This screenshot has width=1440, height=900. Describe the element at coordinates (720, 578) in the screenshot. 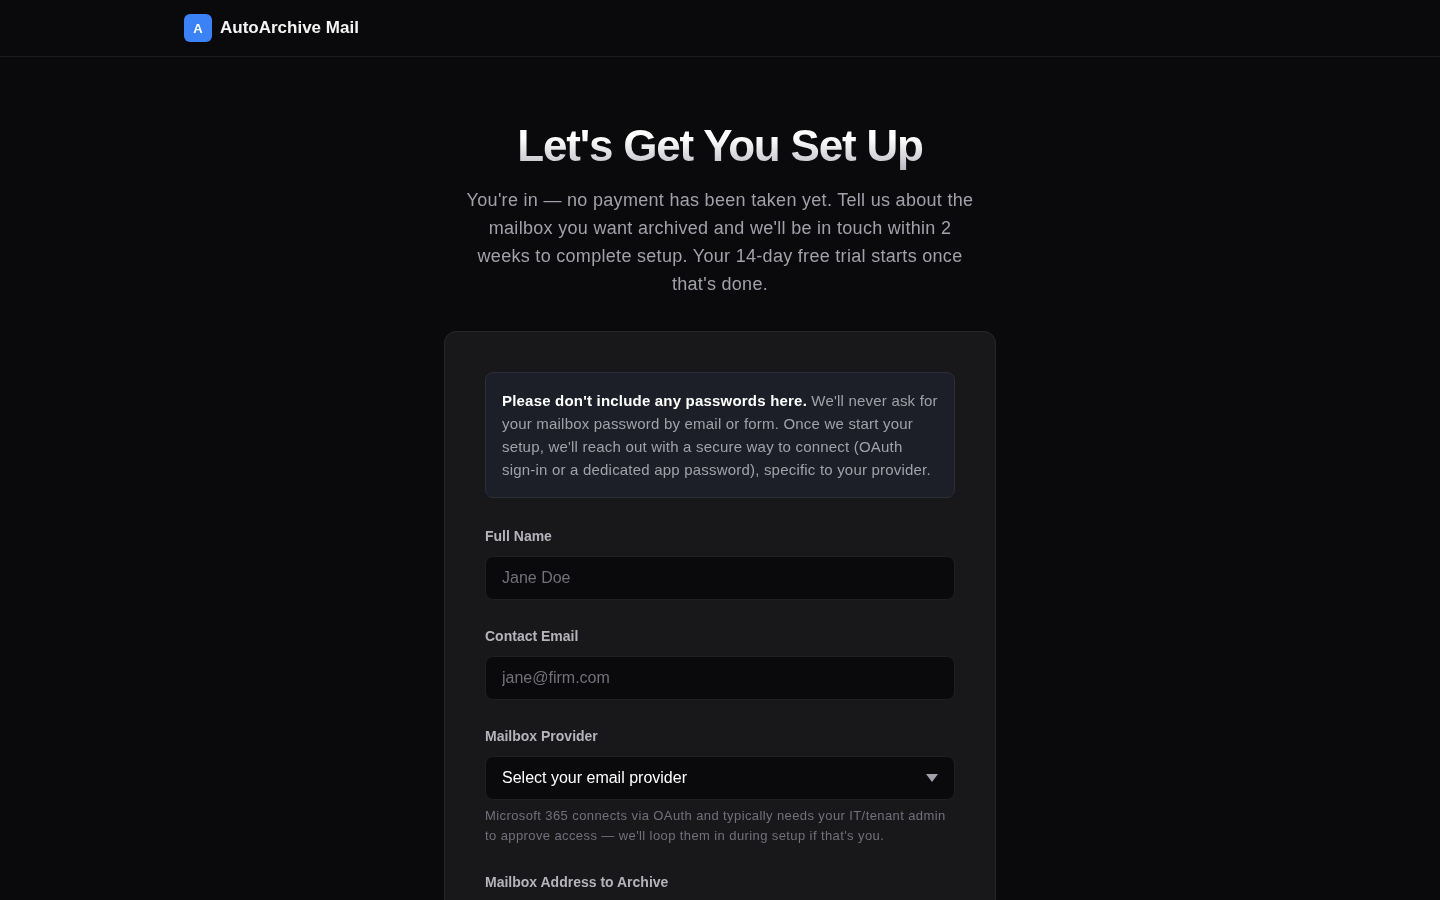

I see `text-input: Jane Doe` at that location.